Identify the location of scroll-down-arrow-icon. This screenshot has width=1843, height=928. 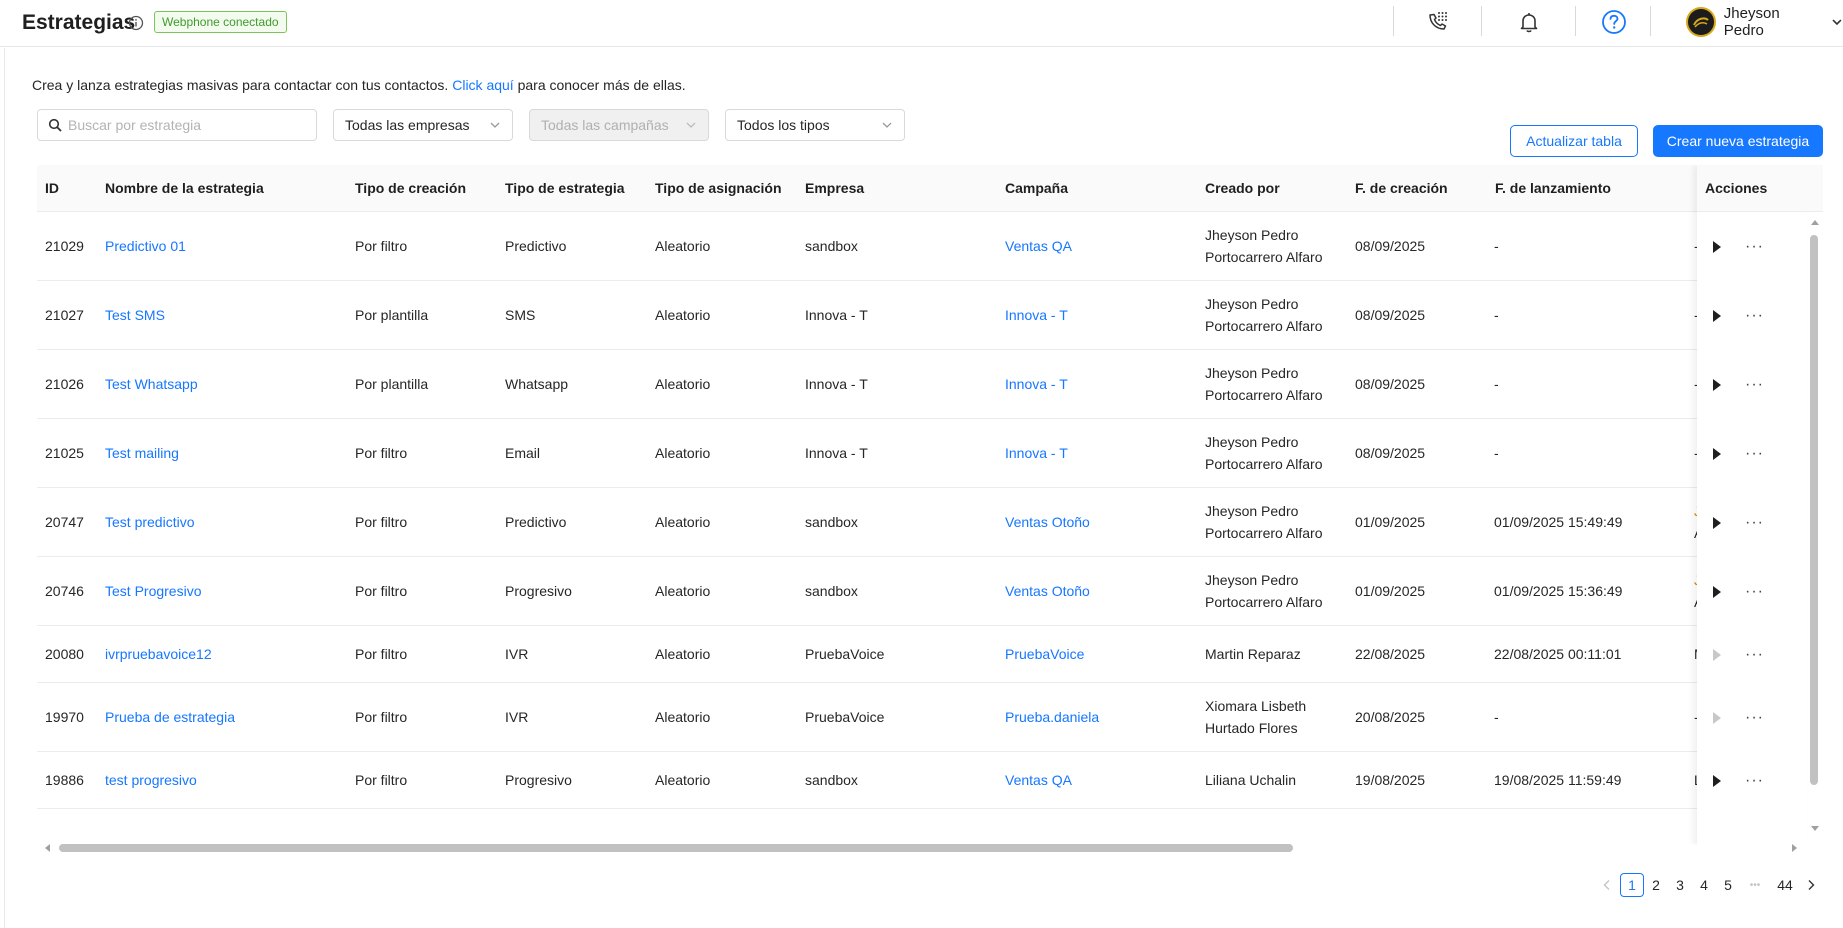
(1815, 829).